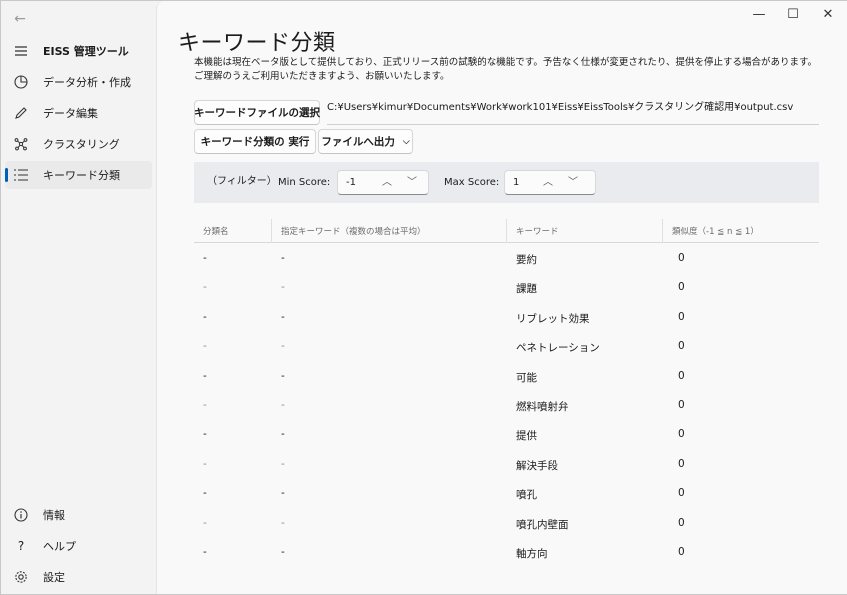 The width and height of the screenshot is (847, 595). I want to click on table-row: - - 噴孔内壁面 0, so click(506, 522).